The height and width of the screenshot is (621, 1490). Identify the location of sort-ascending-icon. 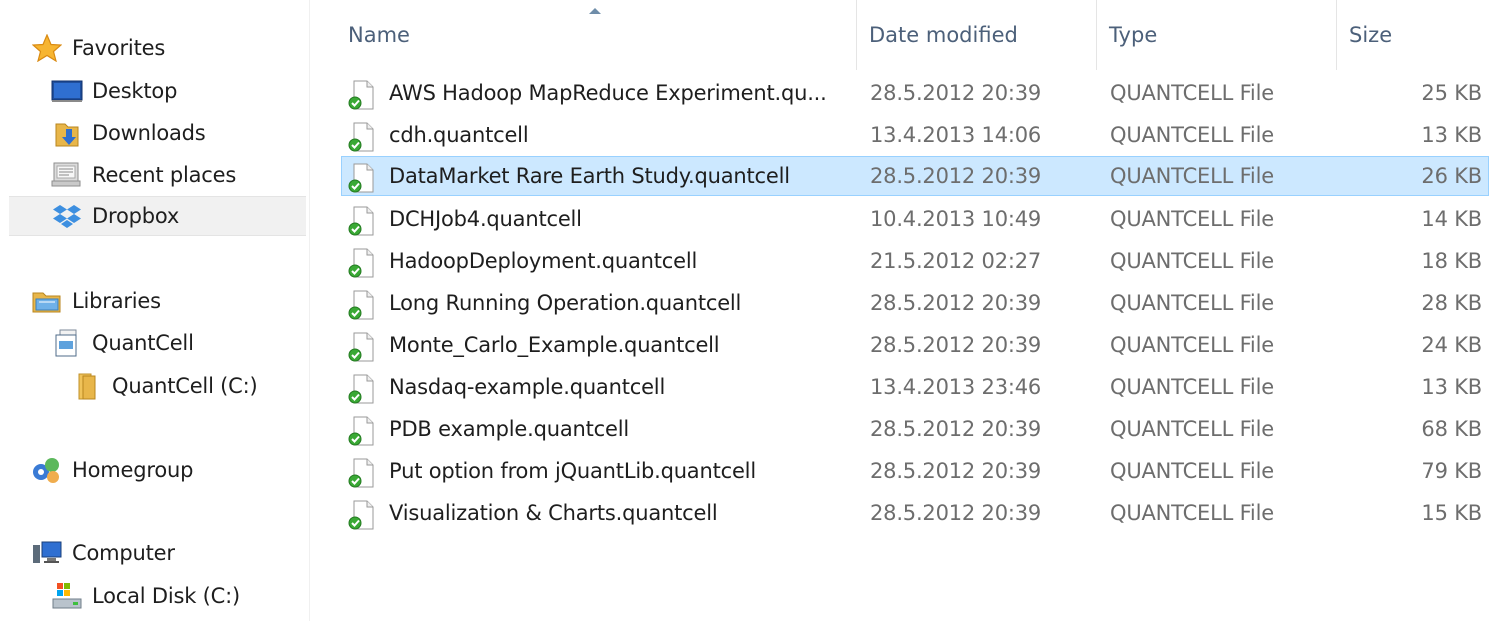
(595, 11).